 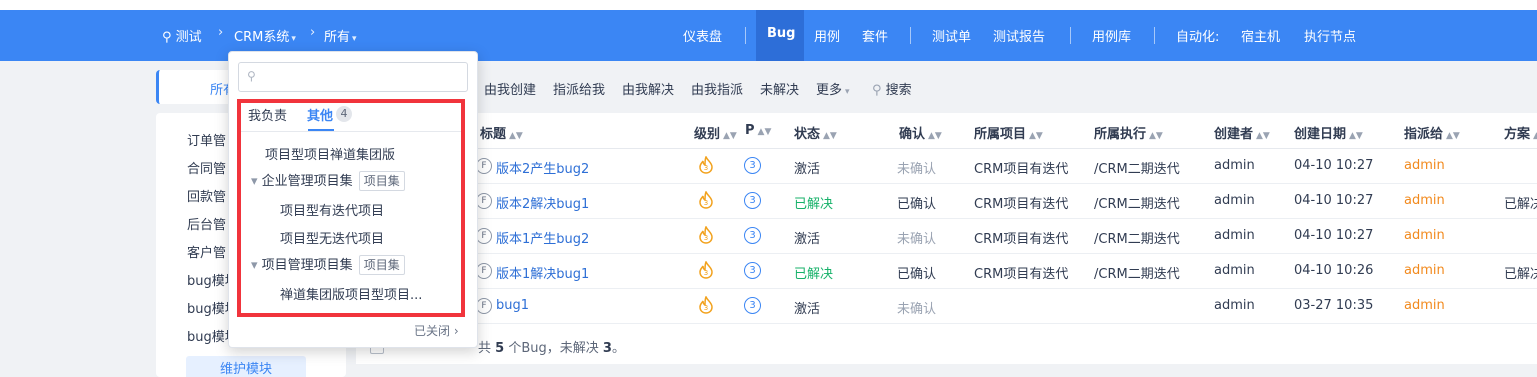 What do you see at coordinates (353, 77) in the screenshot?
I see `dropdown-search-input: ⚲` at bounding box center [353, 77].